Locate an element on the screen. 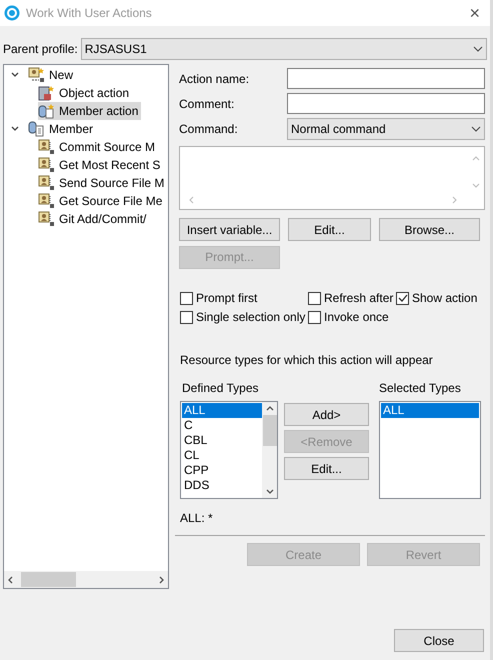 The image size is (493, 660). list-heading: Selected Types is located at coordinates (420, 388).